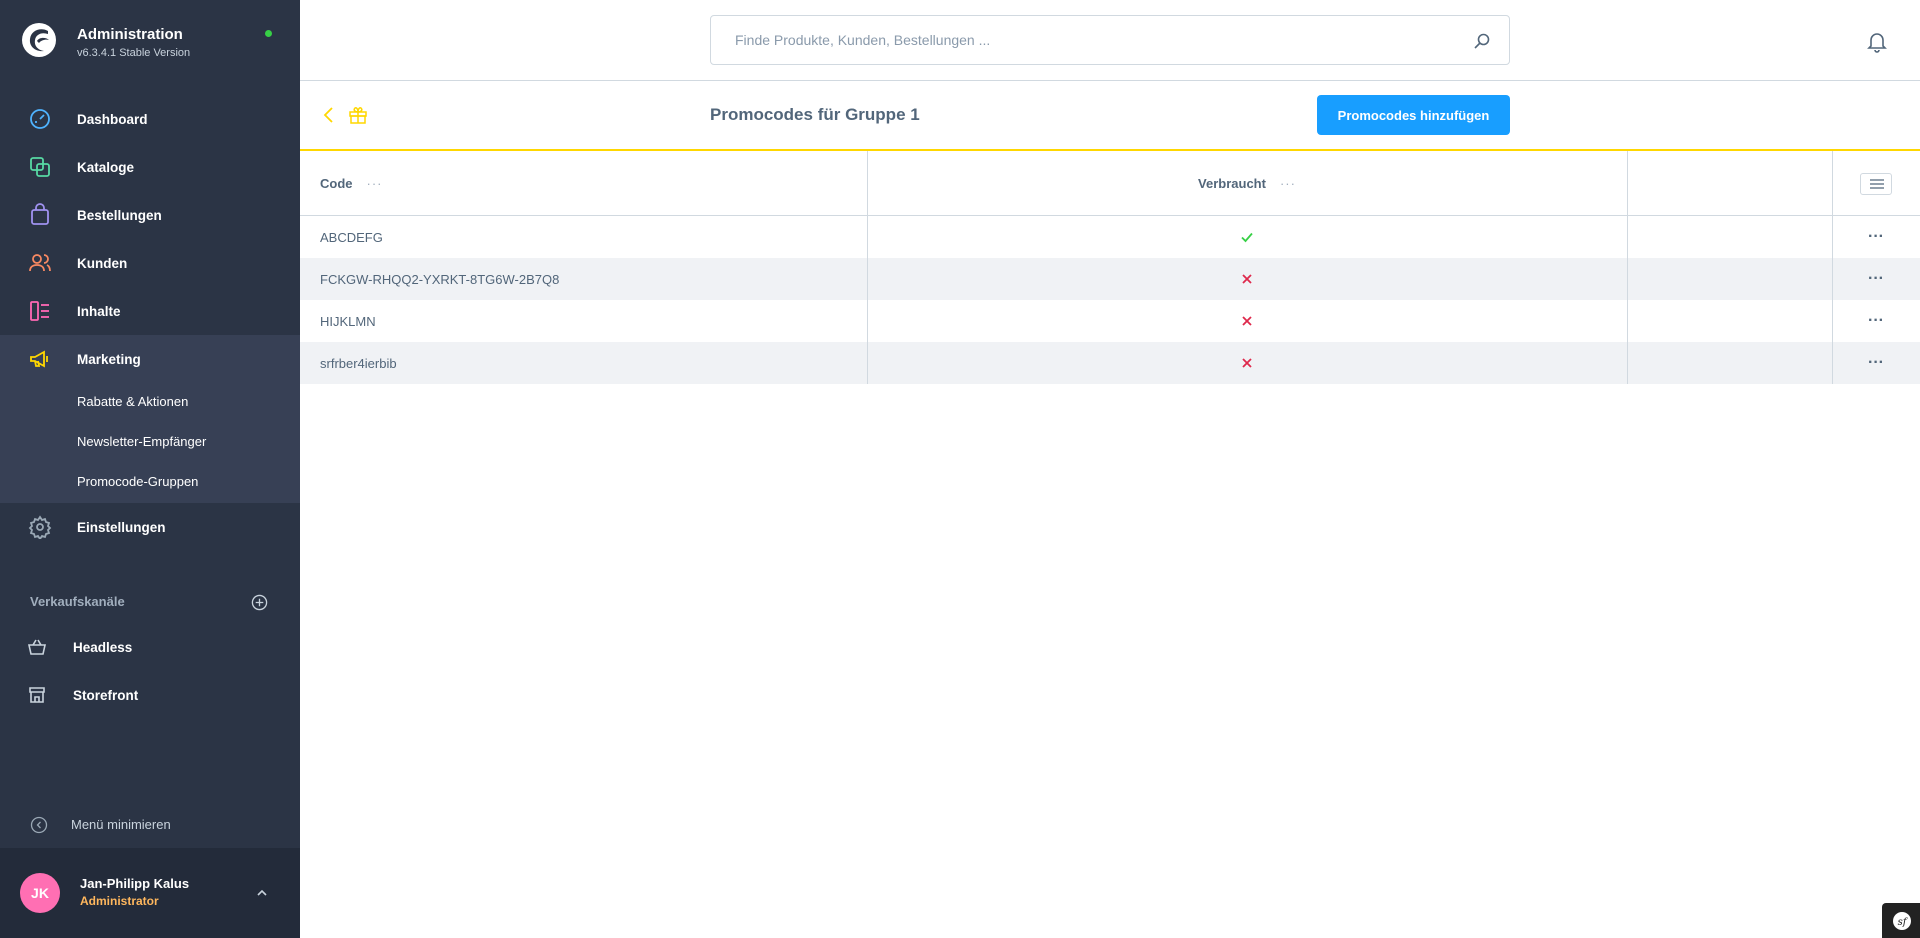 The width and height of the screenshot is (1920, 938). I want to click on customers-icon, so click(40, 263).